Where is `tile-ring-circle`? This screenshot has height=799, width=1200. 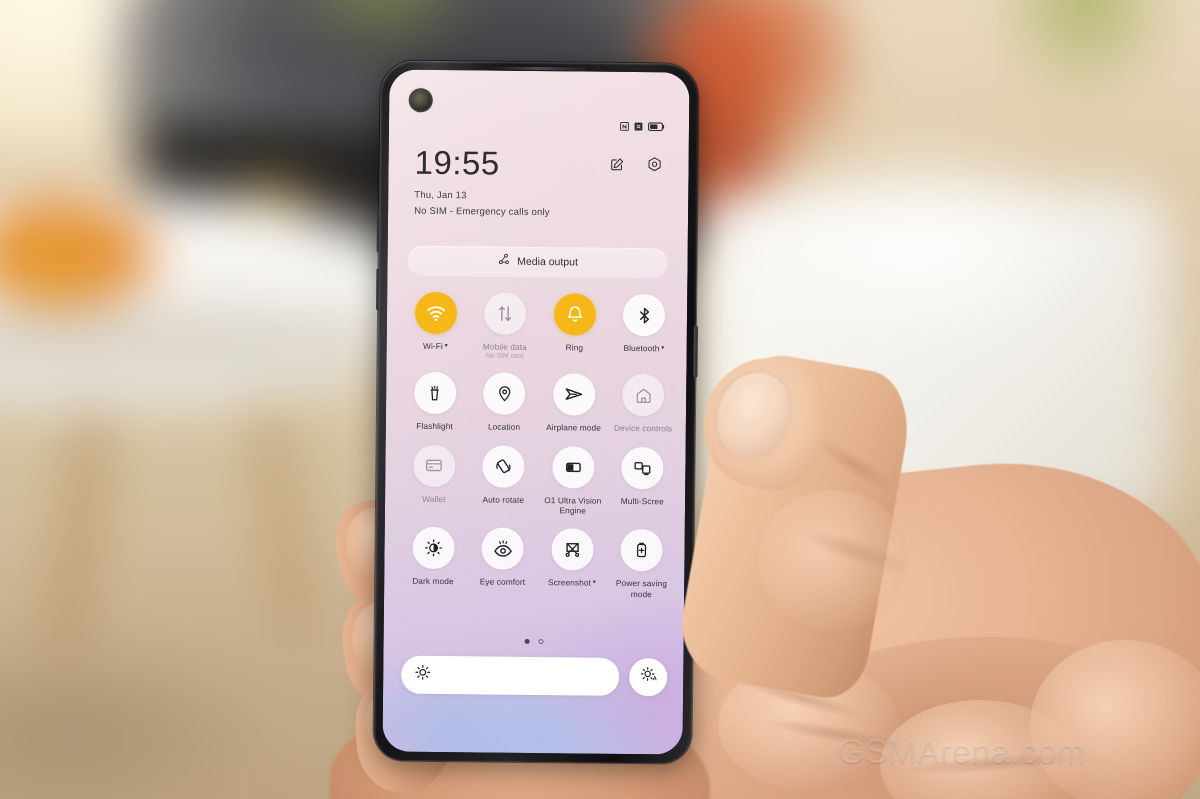
tile-ring-circle is located at coordinates (574, 314).